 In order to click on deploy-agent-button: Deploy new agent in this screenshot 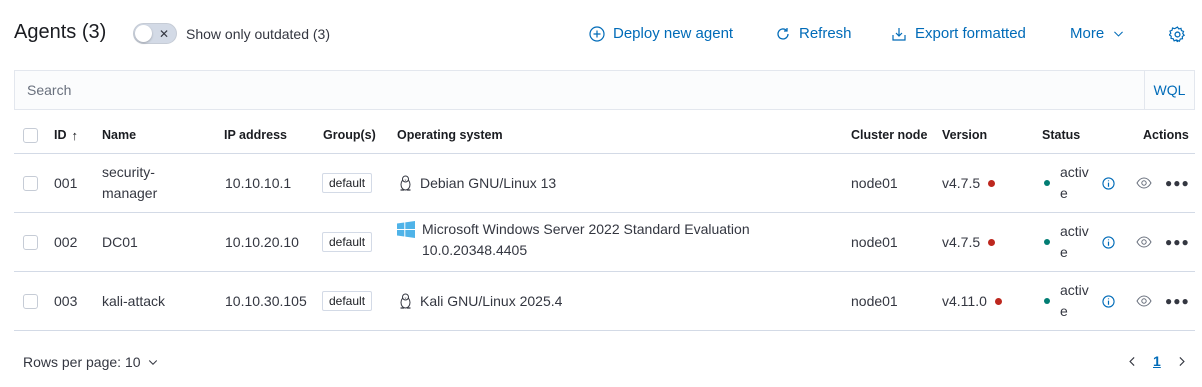, I will do `click(661, 33)`.